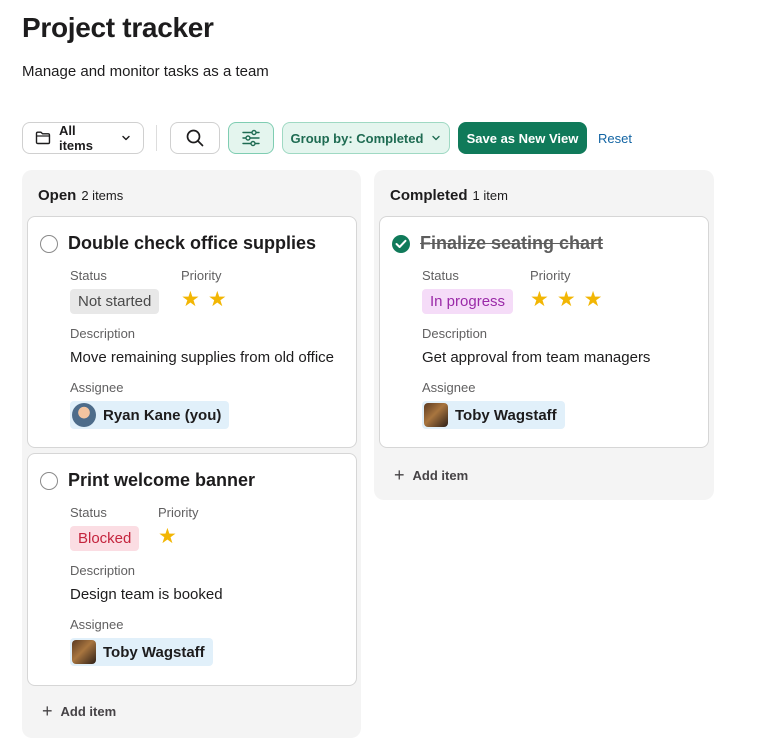 Image resolution: width=757 pixels, height=753 pixels. What do you see at coordinates (468, 301) in the screenshot?
I see `status-badge: In progress` at bounding box center [468, 301].